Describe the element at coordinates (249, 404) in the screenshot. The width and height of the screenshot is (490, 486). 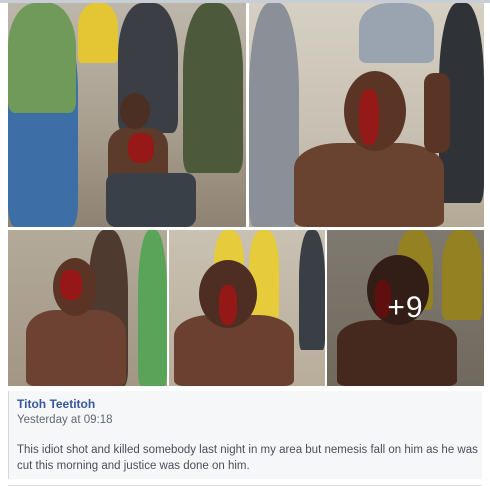
I see `post-author-link: Titoh Teetitoh` at that location.